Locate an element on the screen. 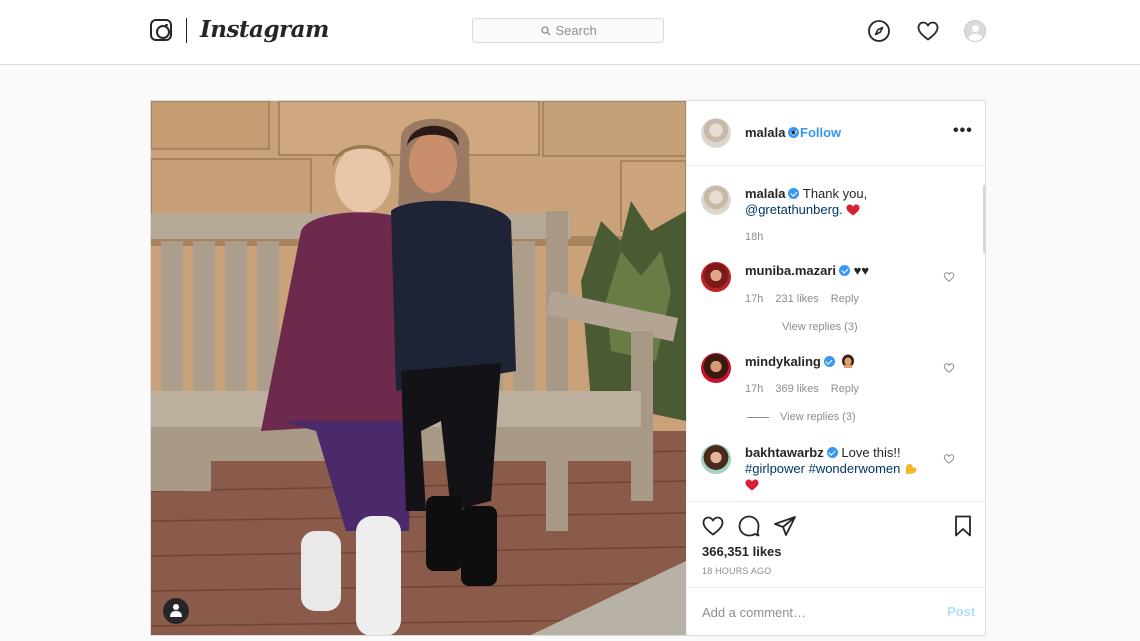 The image size is (1140, 641). comment-input is located at coordinates (812, 612).